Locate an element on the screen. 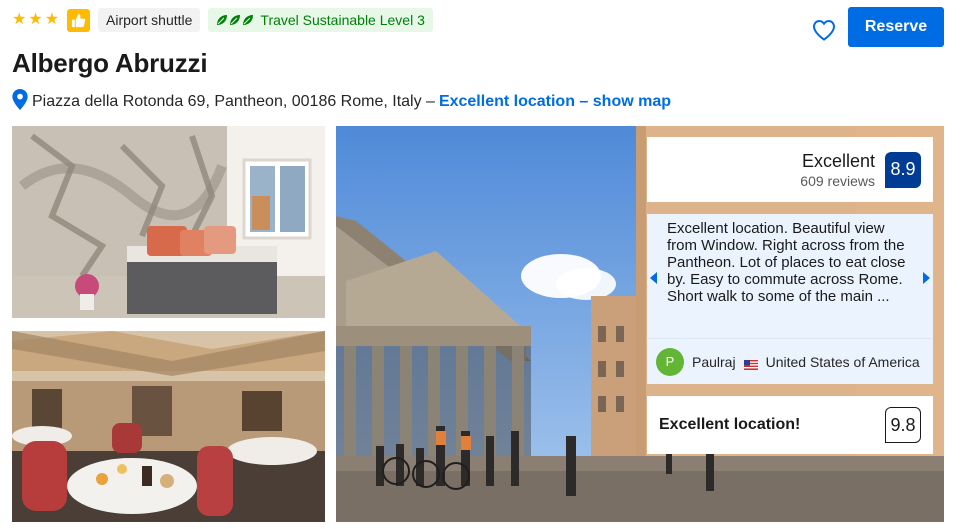  location-score-badge: 9.8 is located at coordinates (903, 425).